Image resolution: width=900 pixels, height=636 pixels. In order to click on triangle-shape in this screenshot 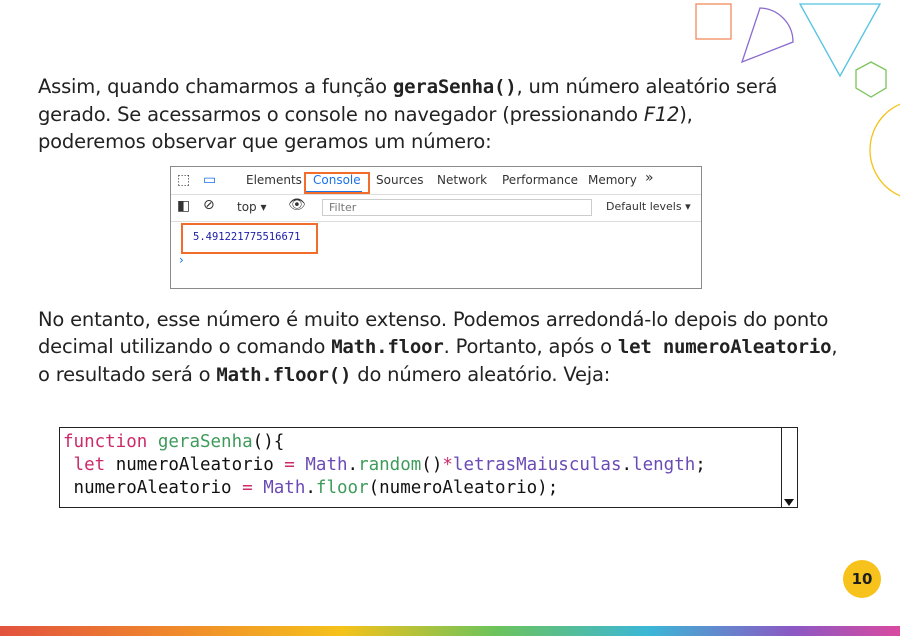, I will do `click(840, 40)`.